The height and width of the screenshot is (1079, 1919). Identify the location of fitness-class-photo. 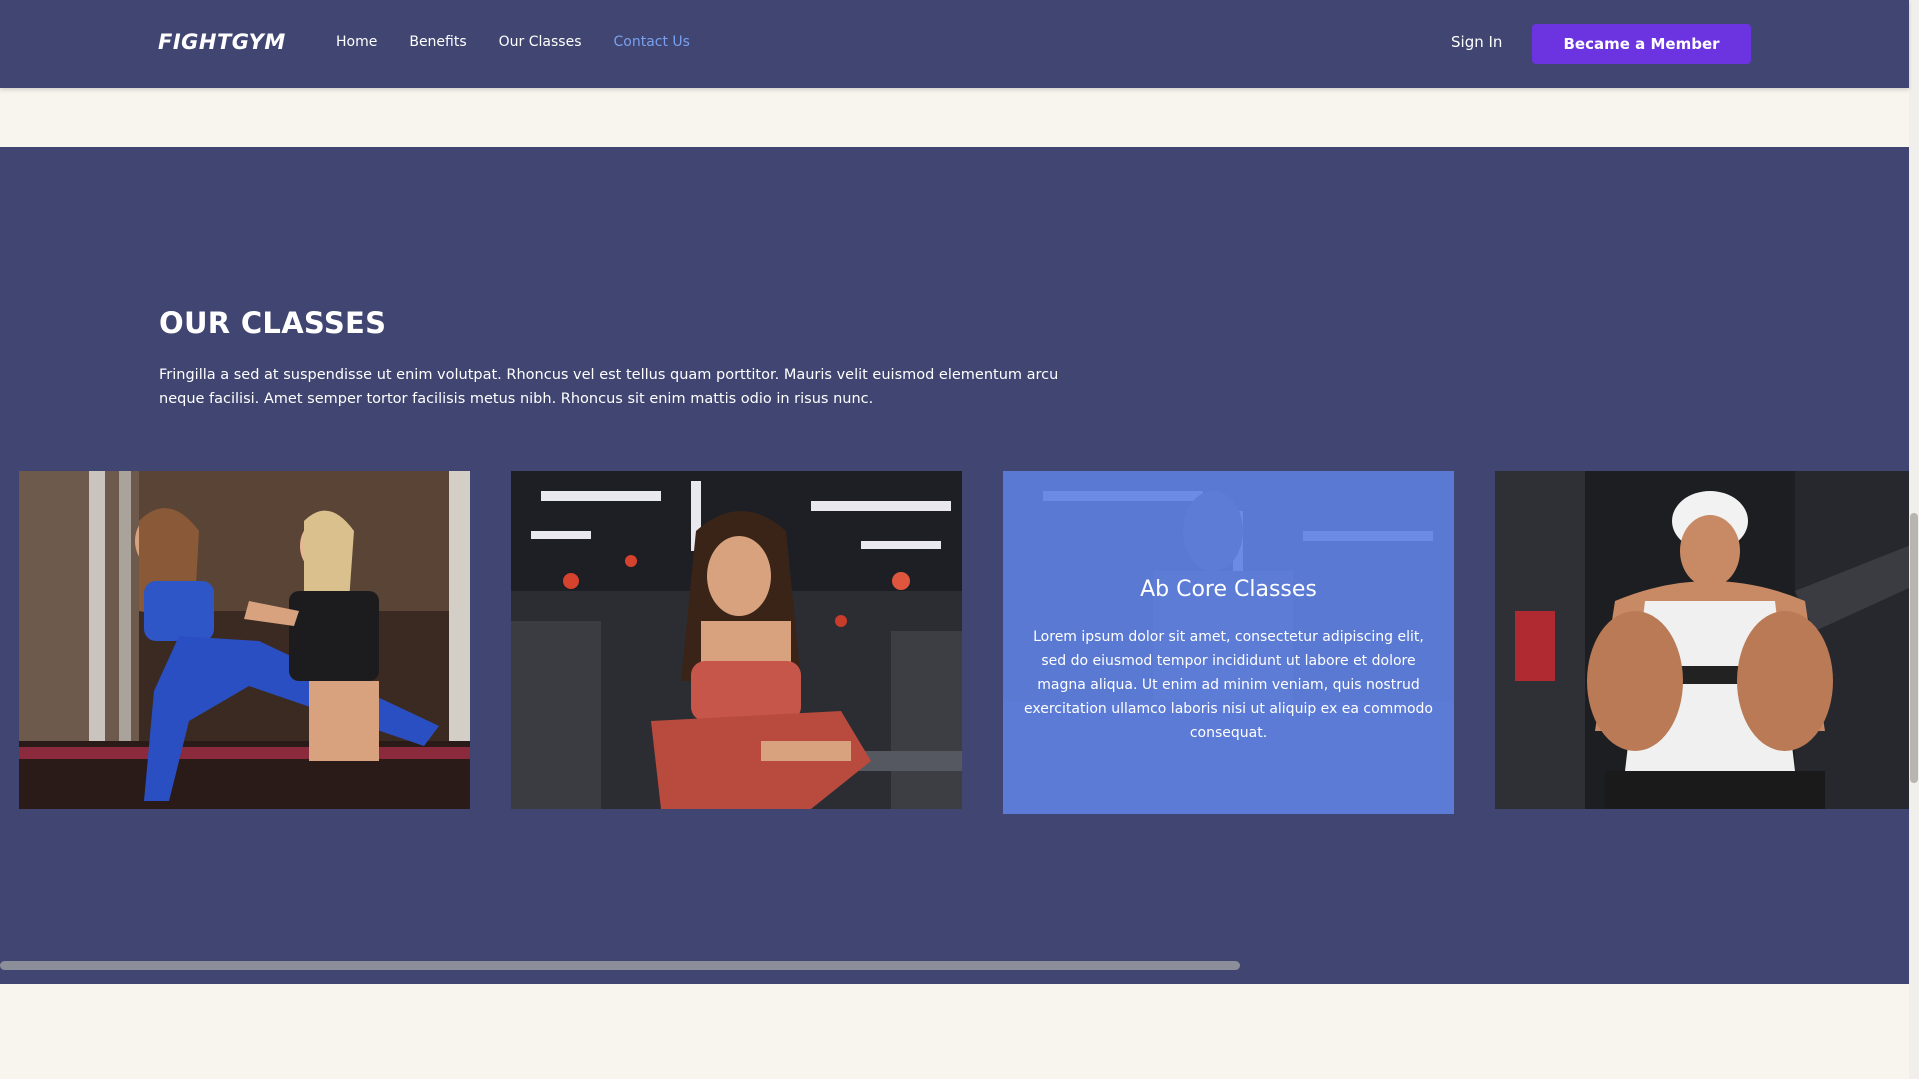
(736, 640).